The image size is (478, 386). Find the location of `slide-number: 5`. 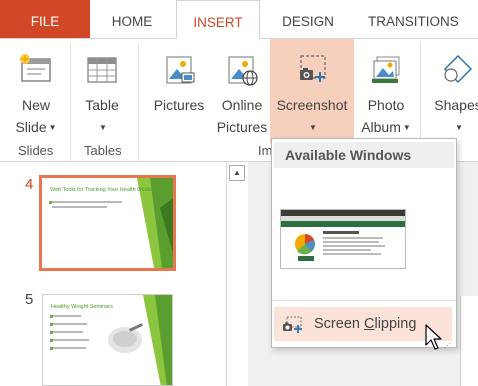

slide-number: 5 is located at coordinates (29, 299).